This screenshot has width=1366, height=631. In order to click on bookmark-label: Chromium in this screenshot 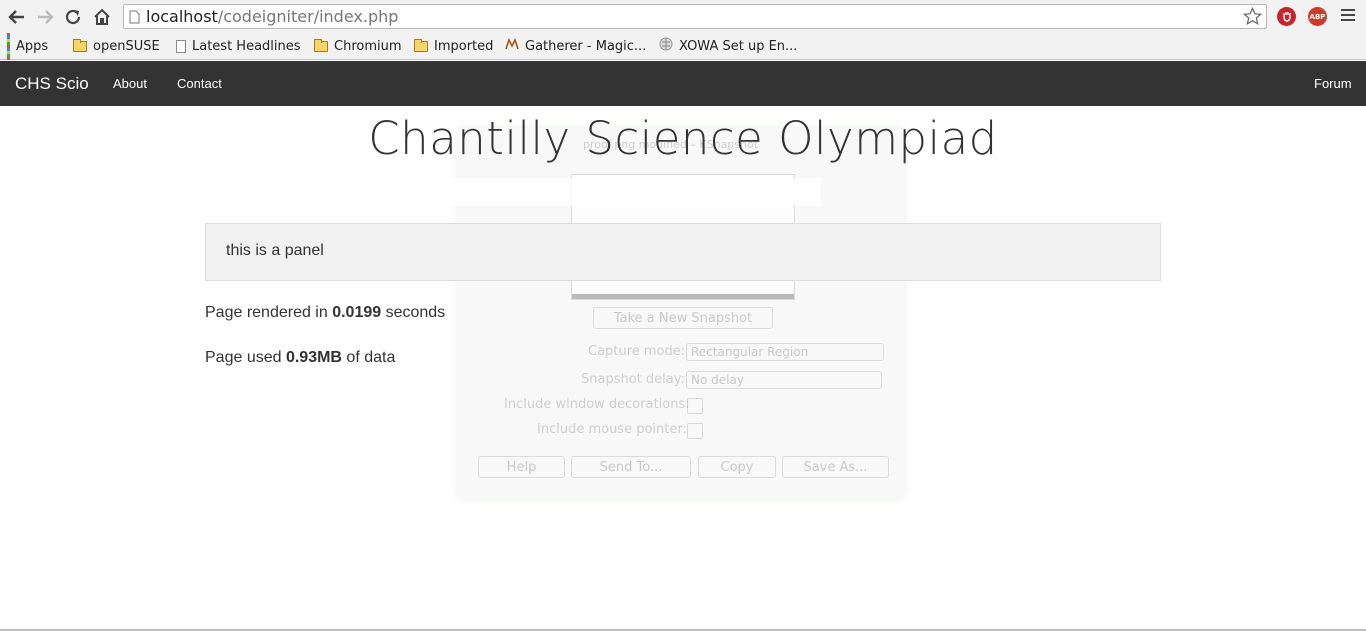, I will do `click(368, 46)`.